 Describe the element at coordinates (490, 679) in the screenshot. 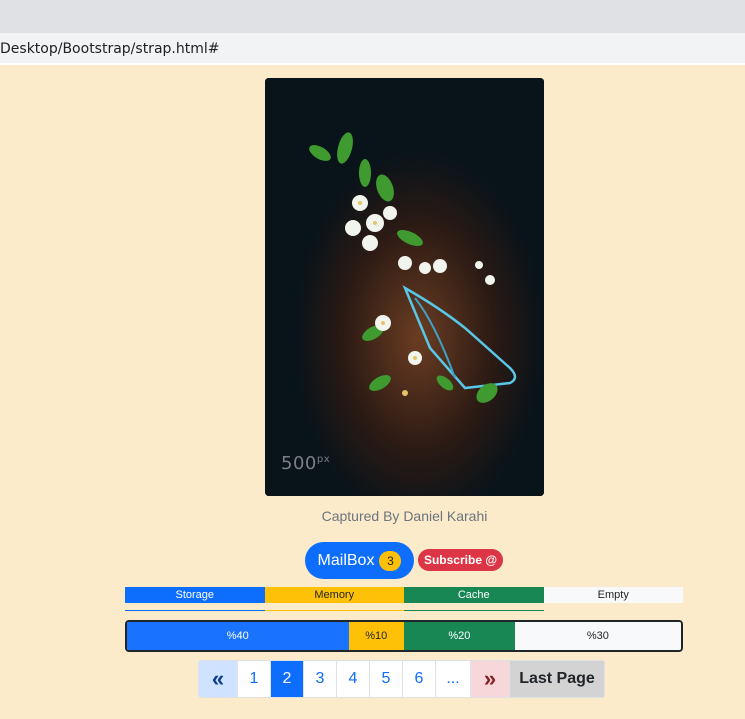

I see `next-page-button: »` at that location.